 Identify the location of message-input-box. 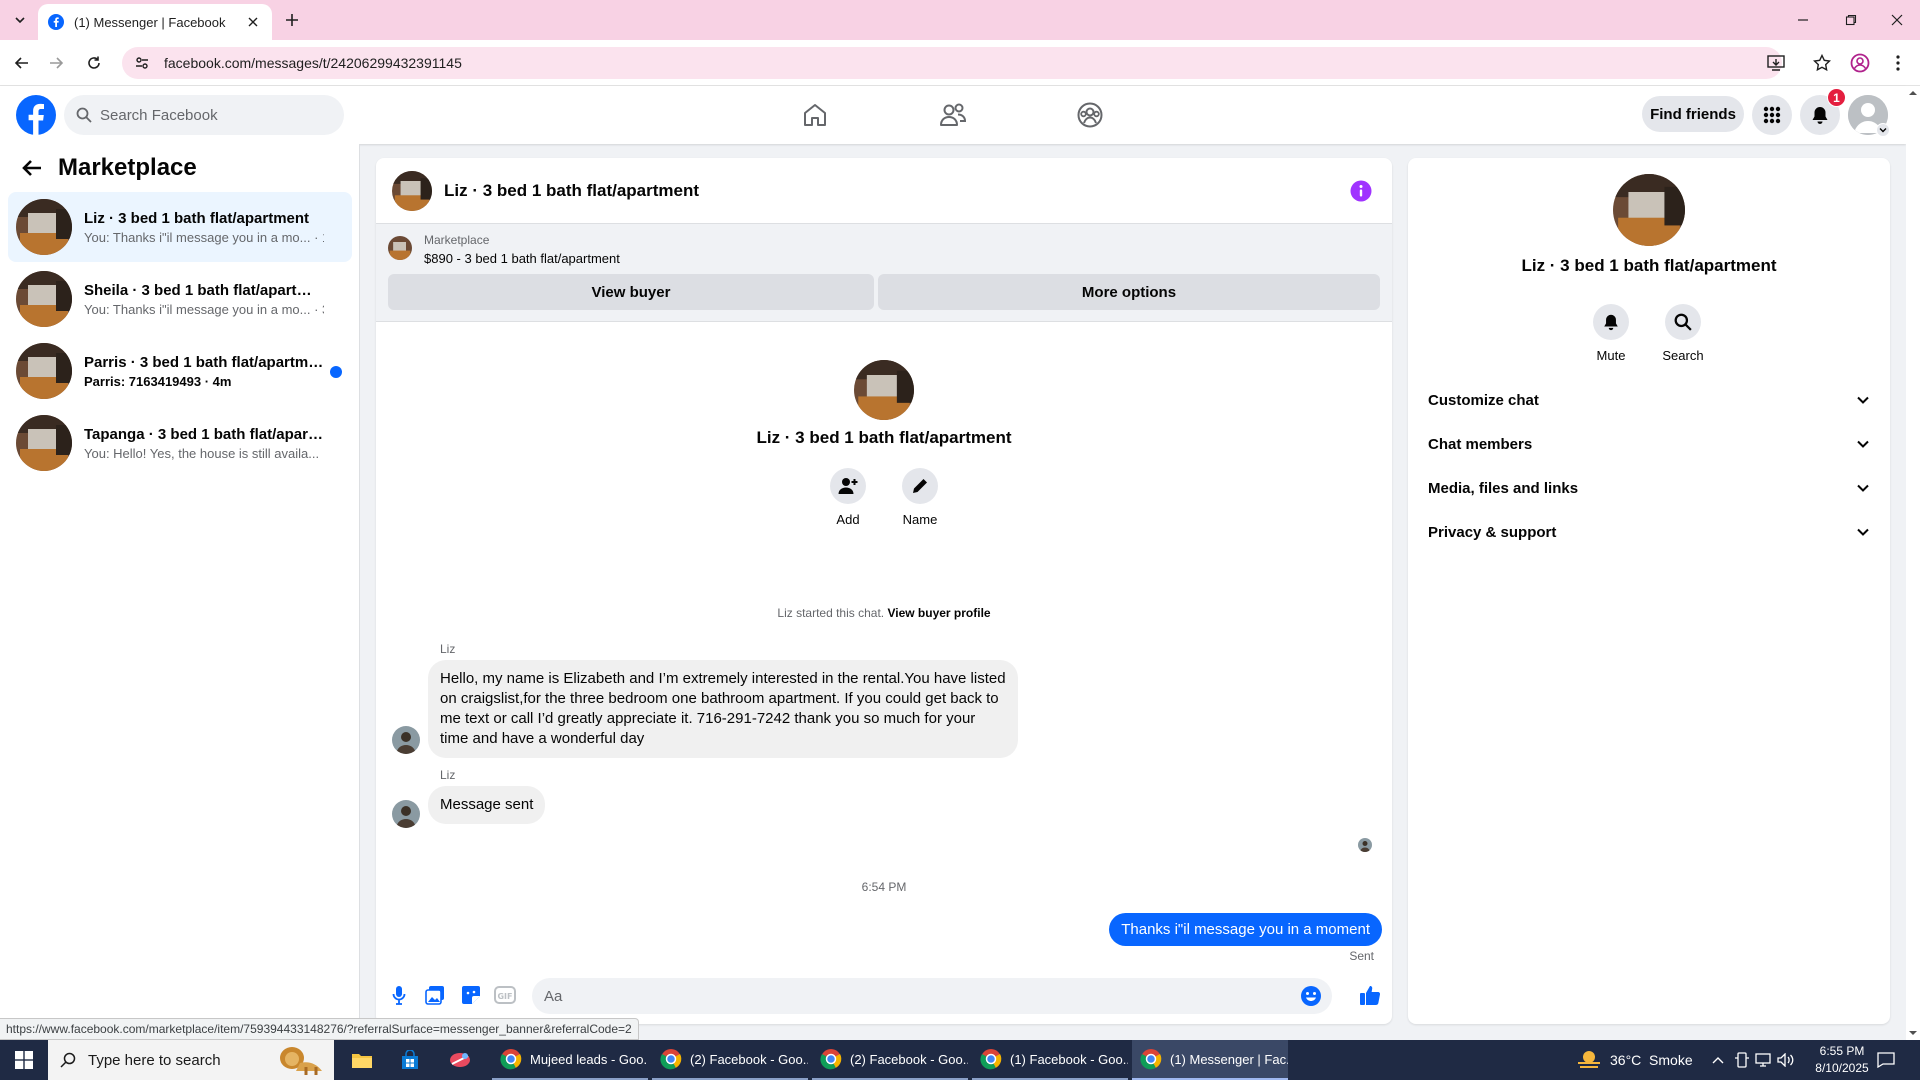
(932, 996).